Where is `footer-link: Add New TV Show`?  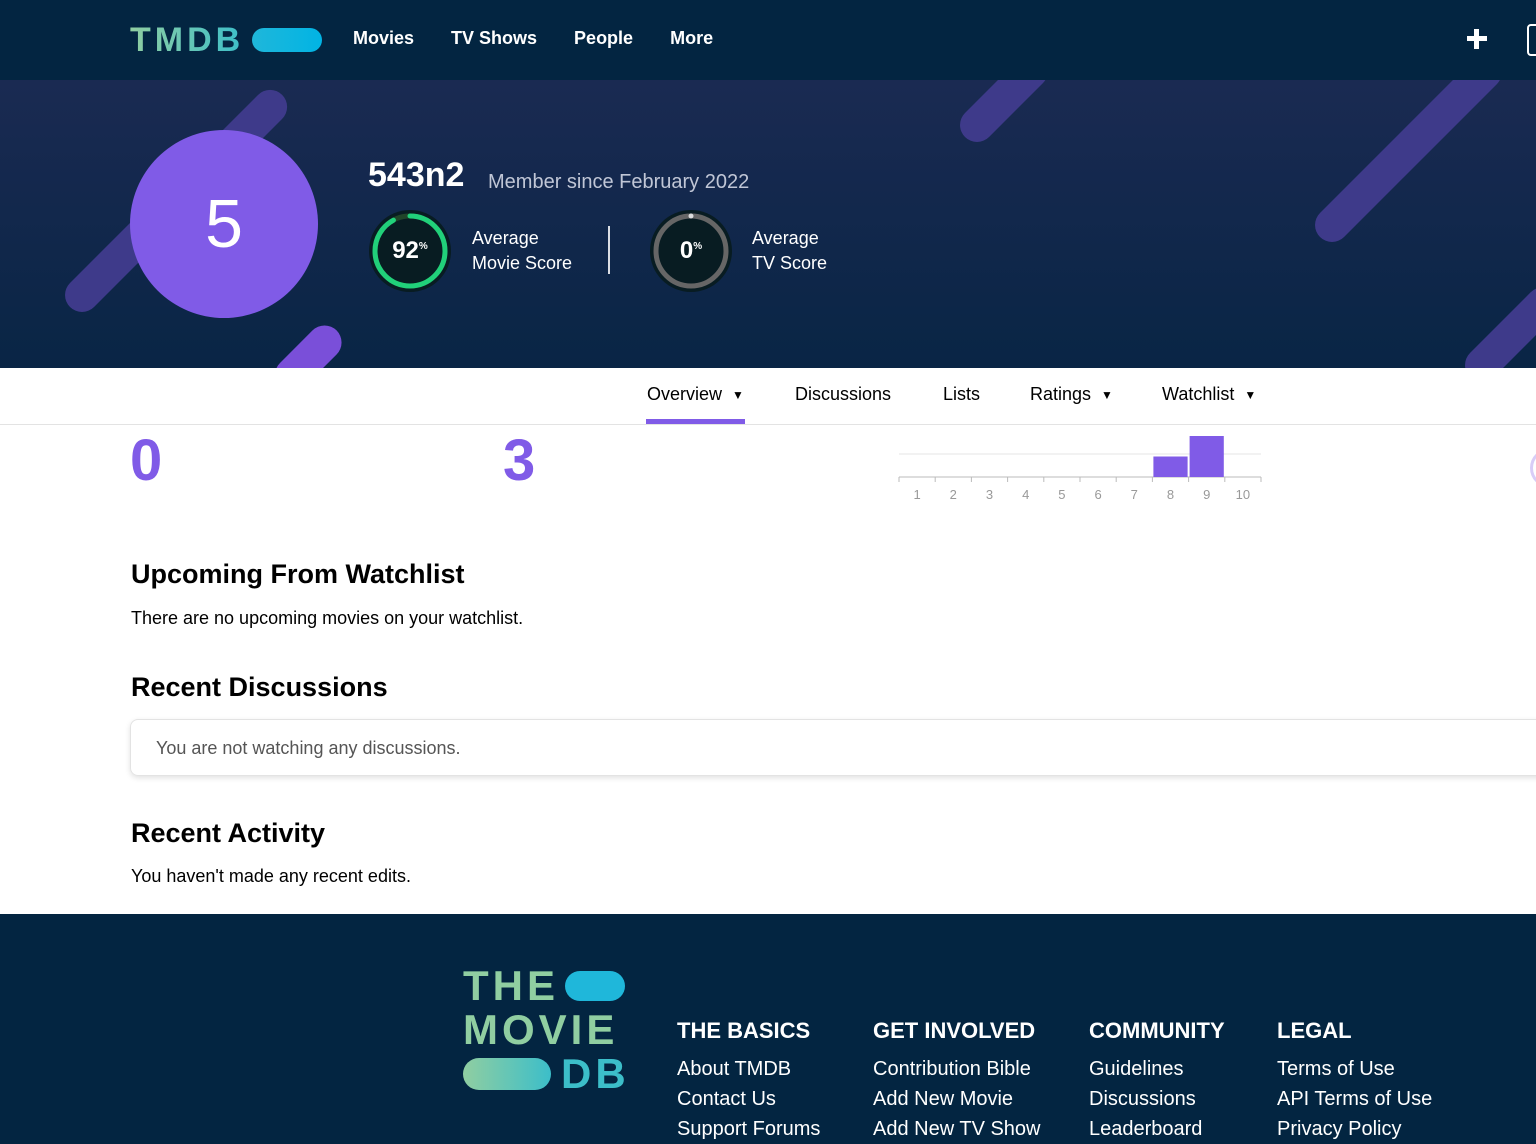 footer-link: Add New TV Show is located at coordinates (957, 1129).